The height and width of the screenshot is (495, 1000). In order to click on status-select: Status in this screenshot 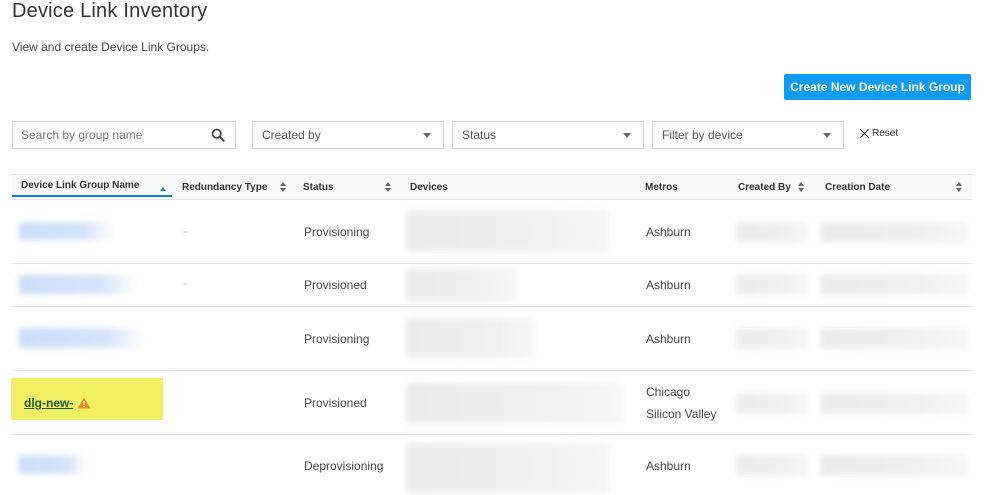, I will do `click(548, 135)`.